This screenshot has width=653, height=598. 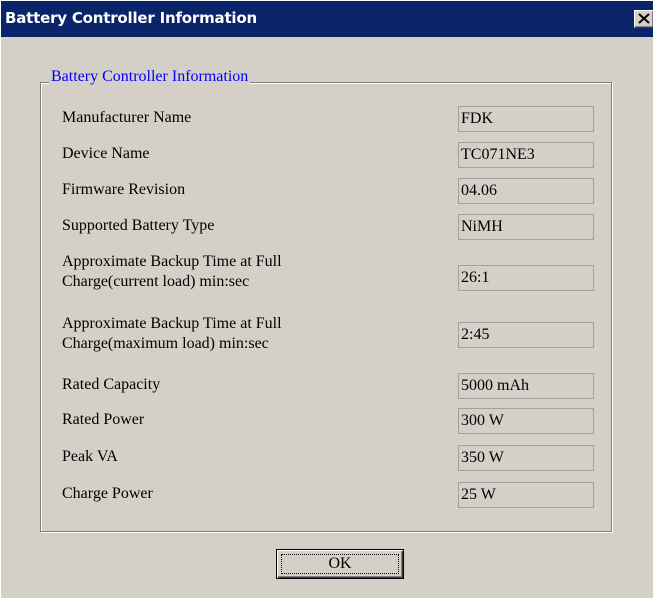 What do you see at coordinates (111, 384) in the screenshot?
I see `rated-capacity-label: Rated Capacity` at bounding box center [111, 384].